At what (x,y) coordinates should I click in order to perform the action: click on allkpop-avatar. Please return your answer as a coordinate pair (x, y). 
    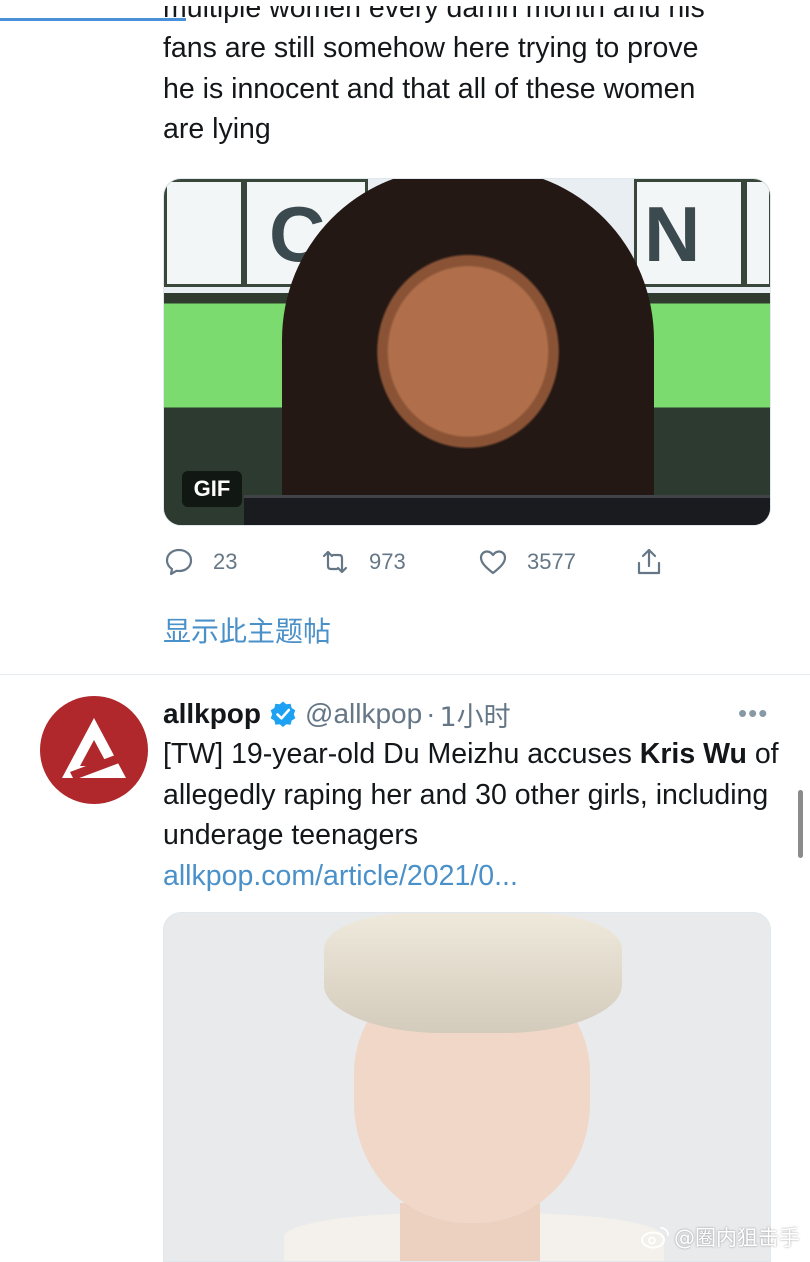
    Looking at the image, I should click on (94, 750).